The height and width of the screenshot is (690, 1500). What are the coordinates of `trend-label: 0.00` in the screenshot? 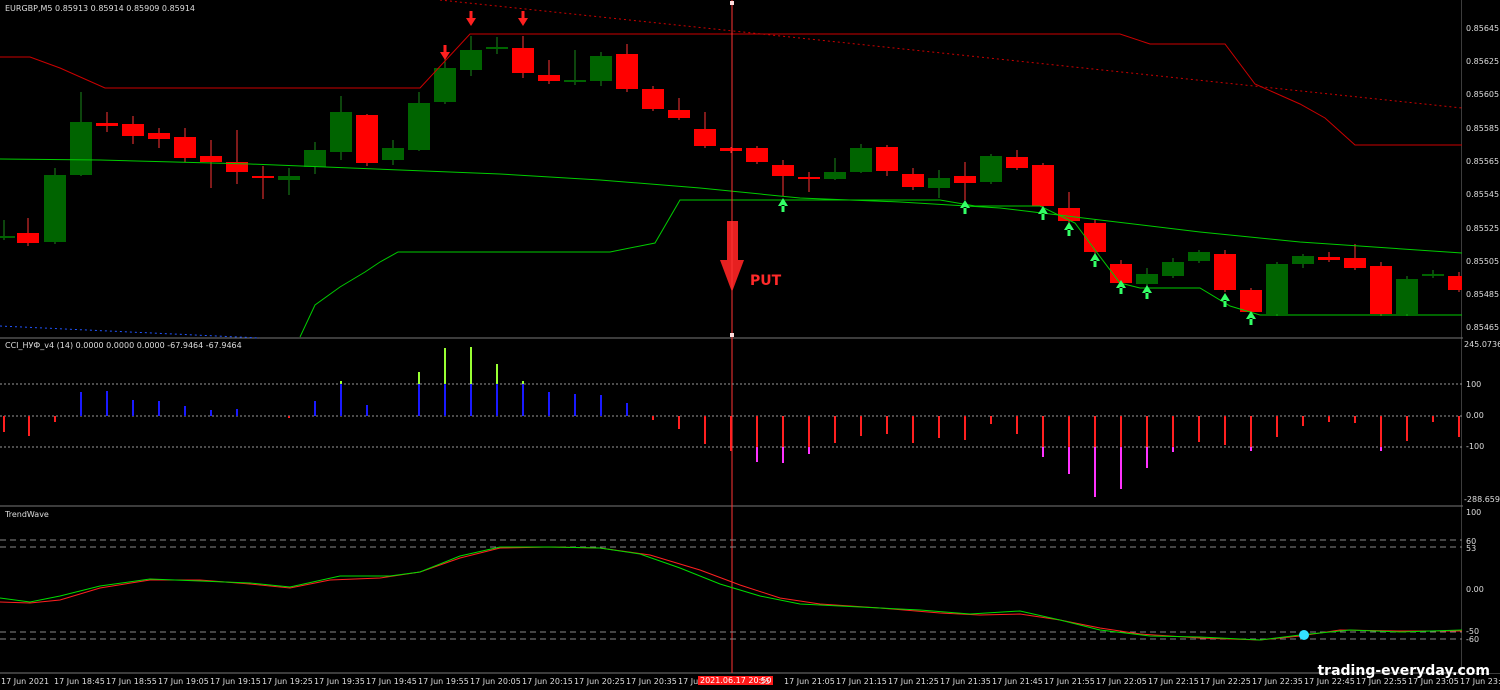 It's located at (1475, 589).